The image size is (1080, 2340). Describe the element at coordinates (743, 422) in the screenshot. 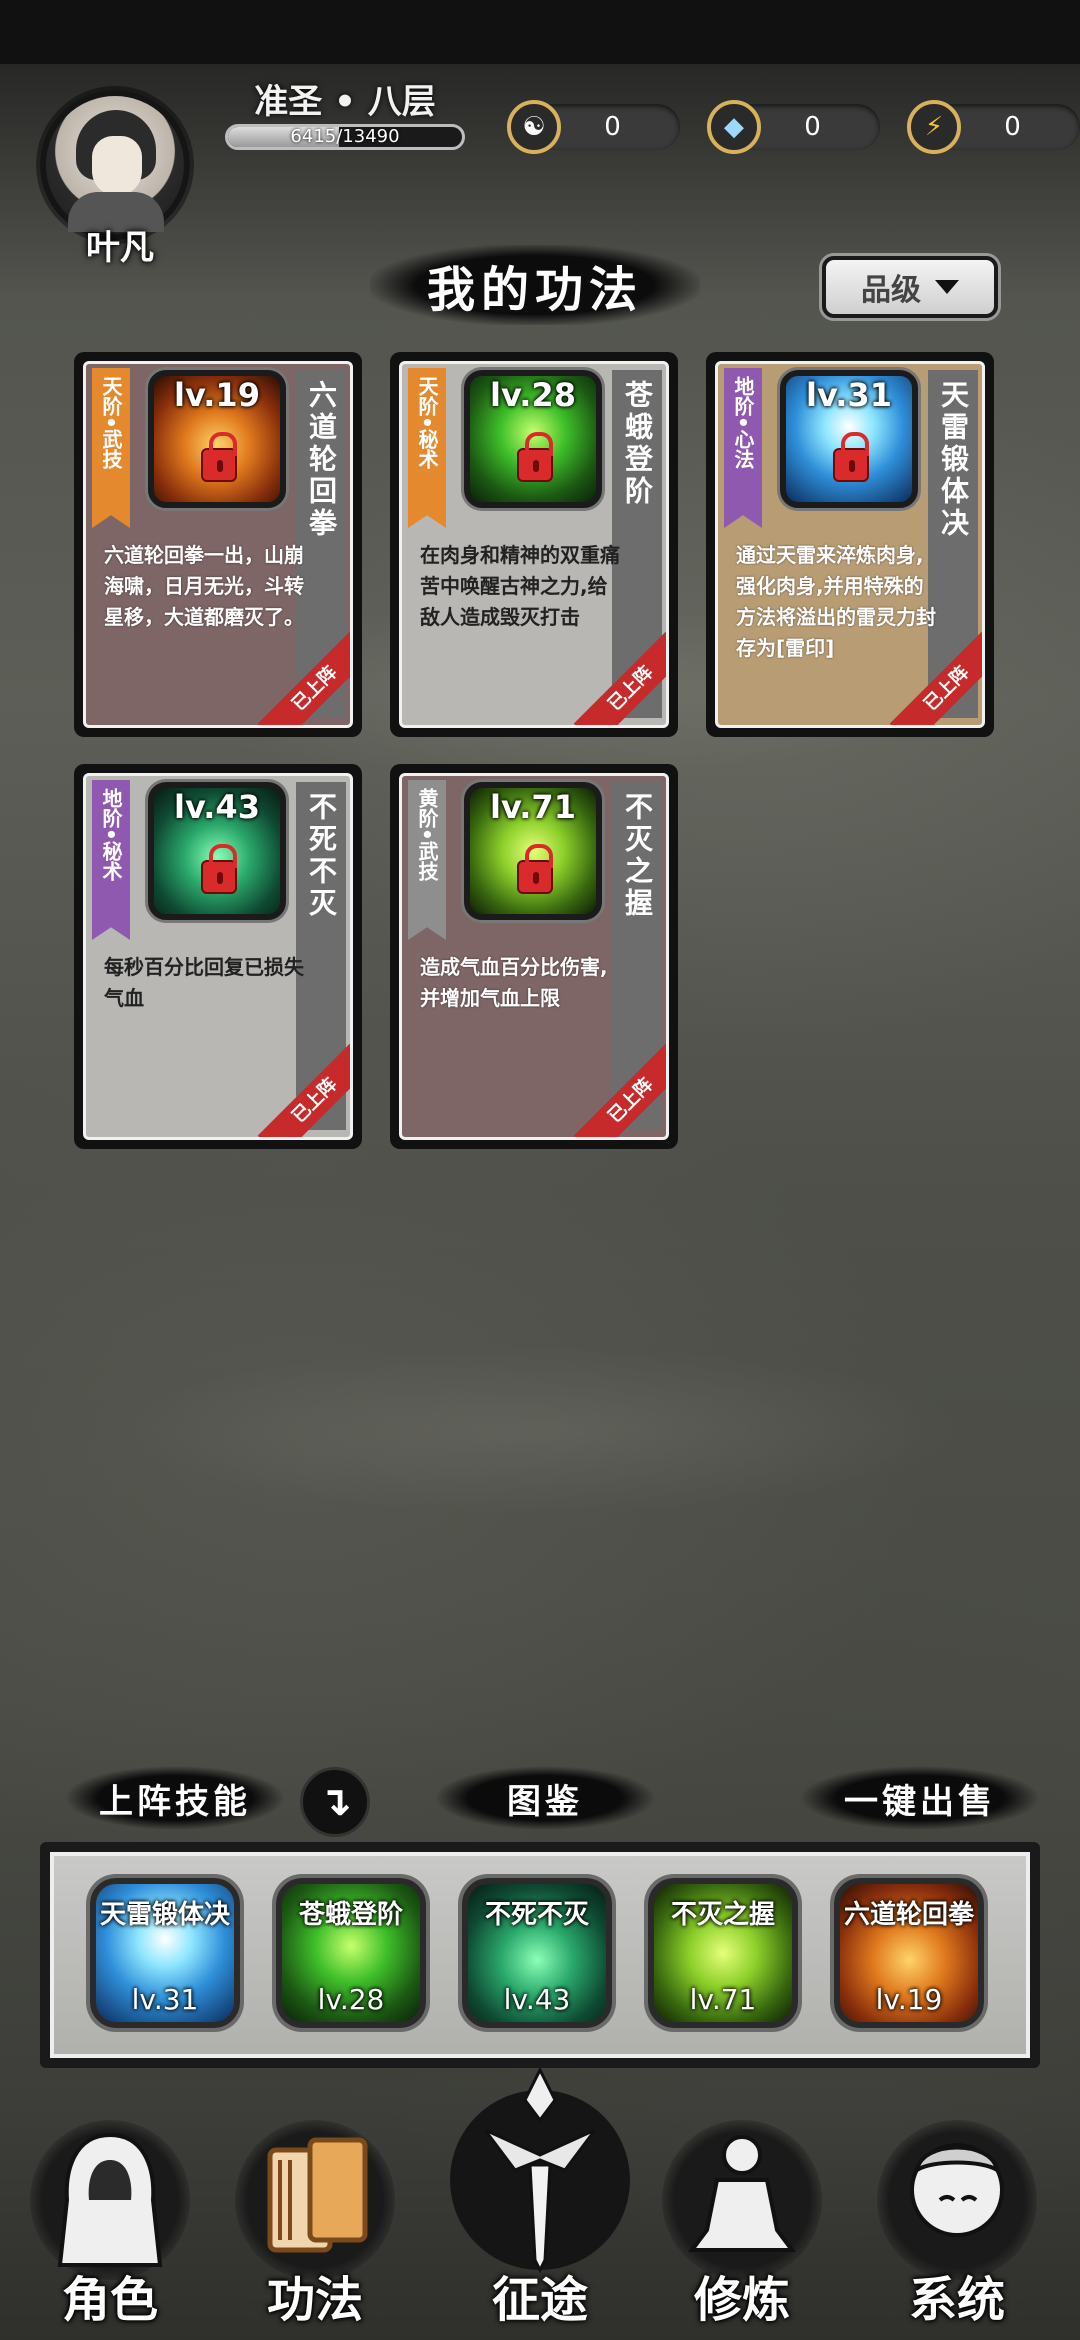

I see `skill-grade: 地阶•心法` at that location.